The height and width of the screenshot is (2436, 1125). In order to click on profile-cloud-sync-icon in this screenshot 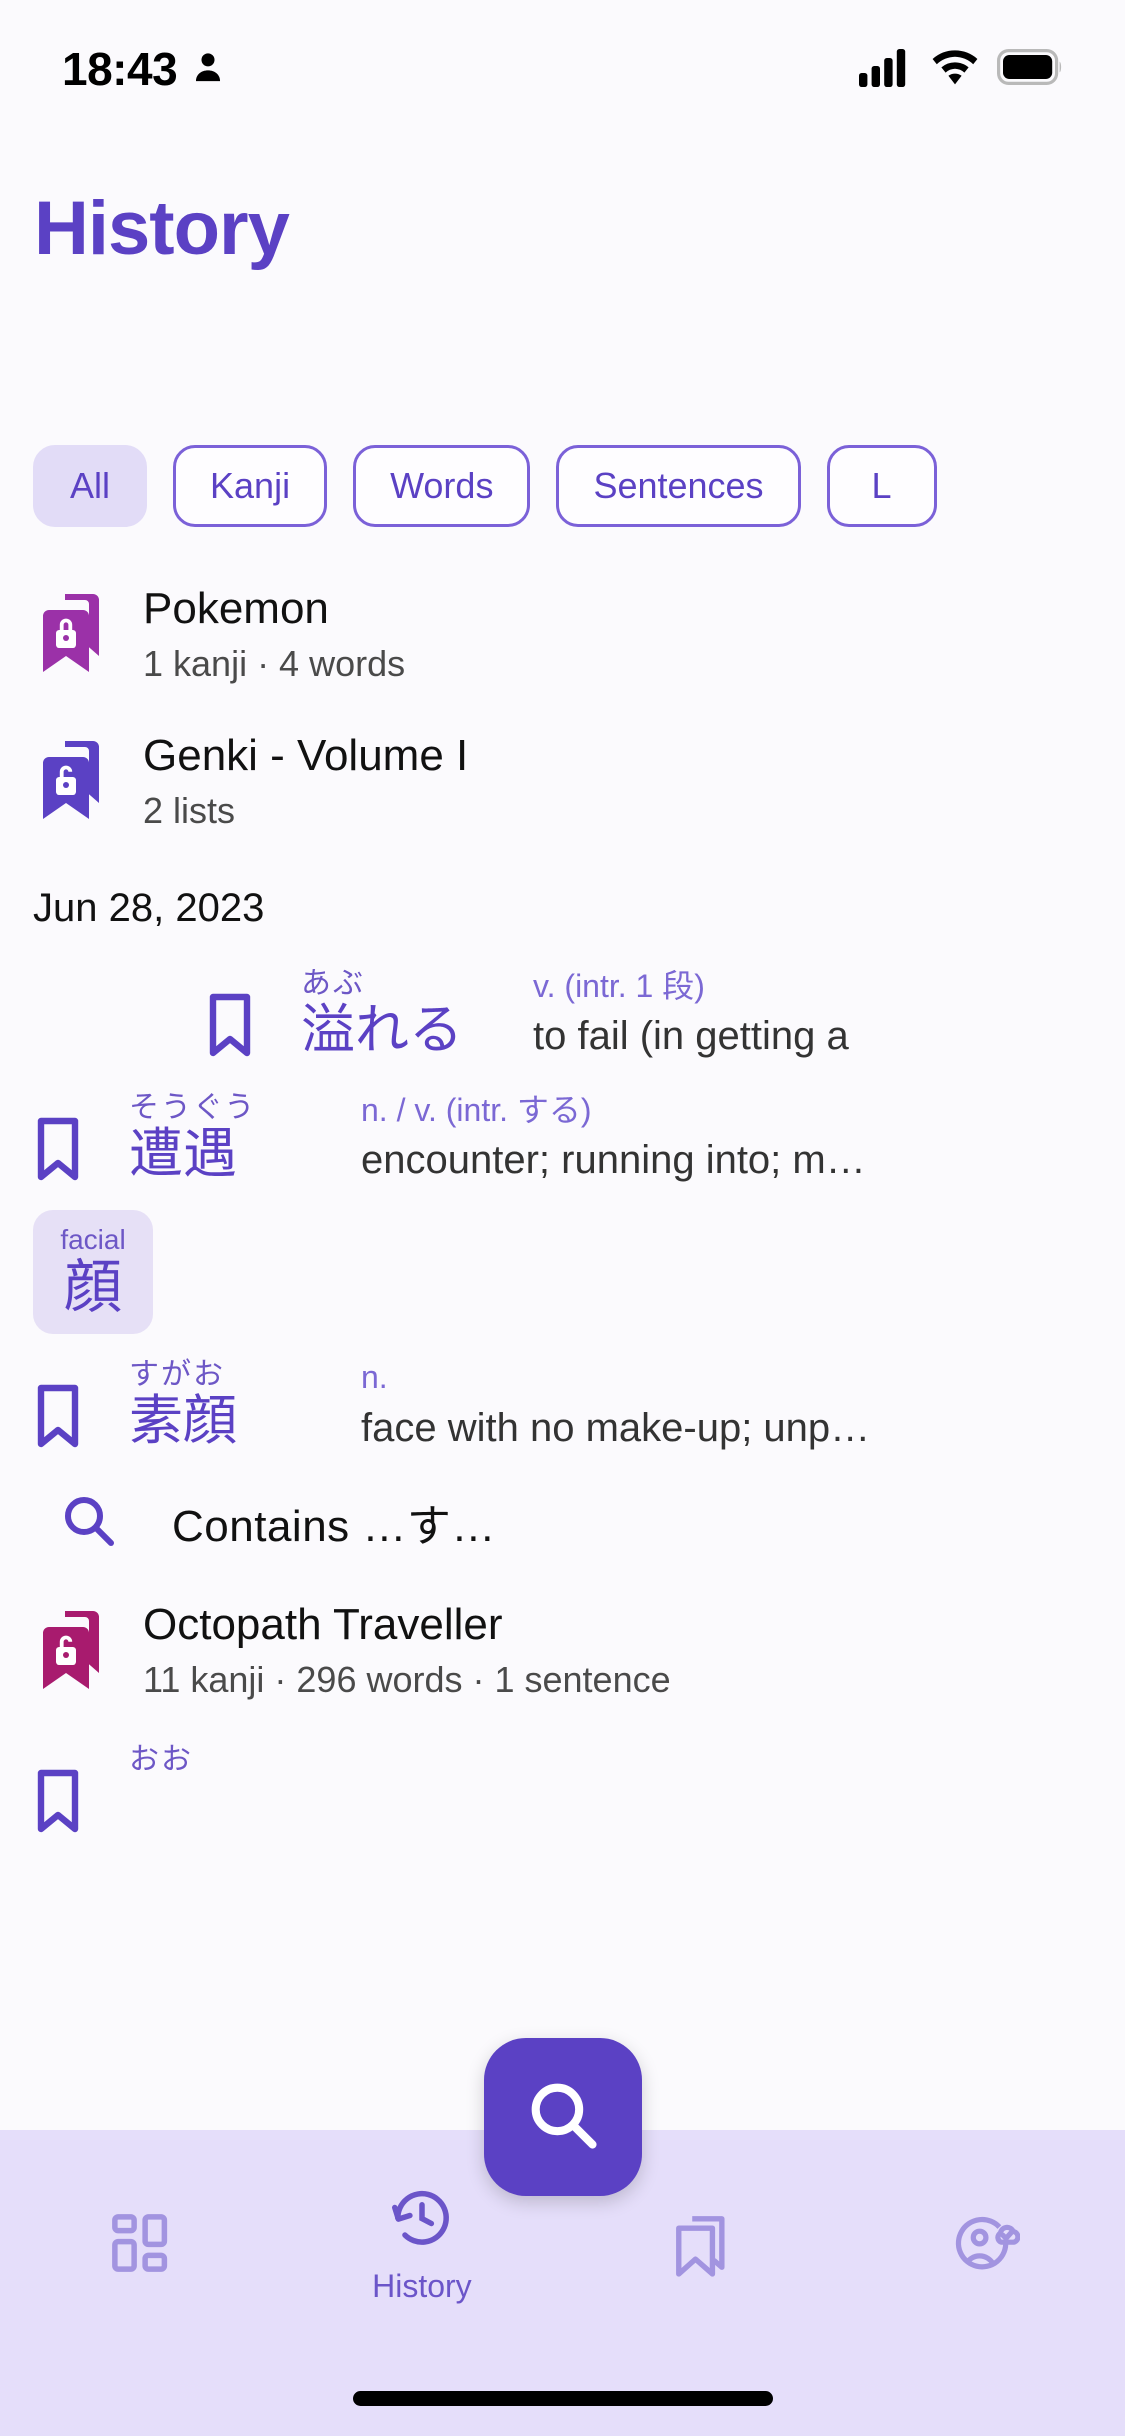, I will do `click(984, 2245)`.